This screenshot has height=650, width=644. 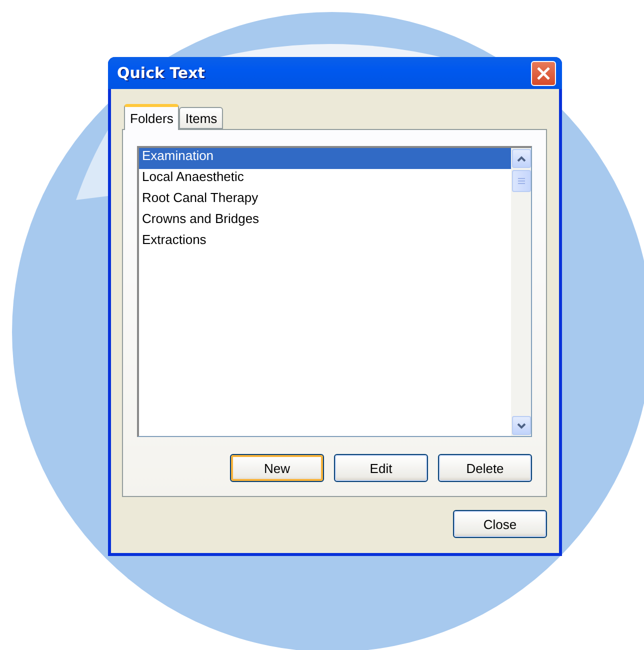 What do you see at coordinates (543, 73) in the screenshot?
I see `close-icon` at bounding box center [543, 73].